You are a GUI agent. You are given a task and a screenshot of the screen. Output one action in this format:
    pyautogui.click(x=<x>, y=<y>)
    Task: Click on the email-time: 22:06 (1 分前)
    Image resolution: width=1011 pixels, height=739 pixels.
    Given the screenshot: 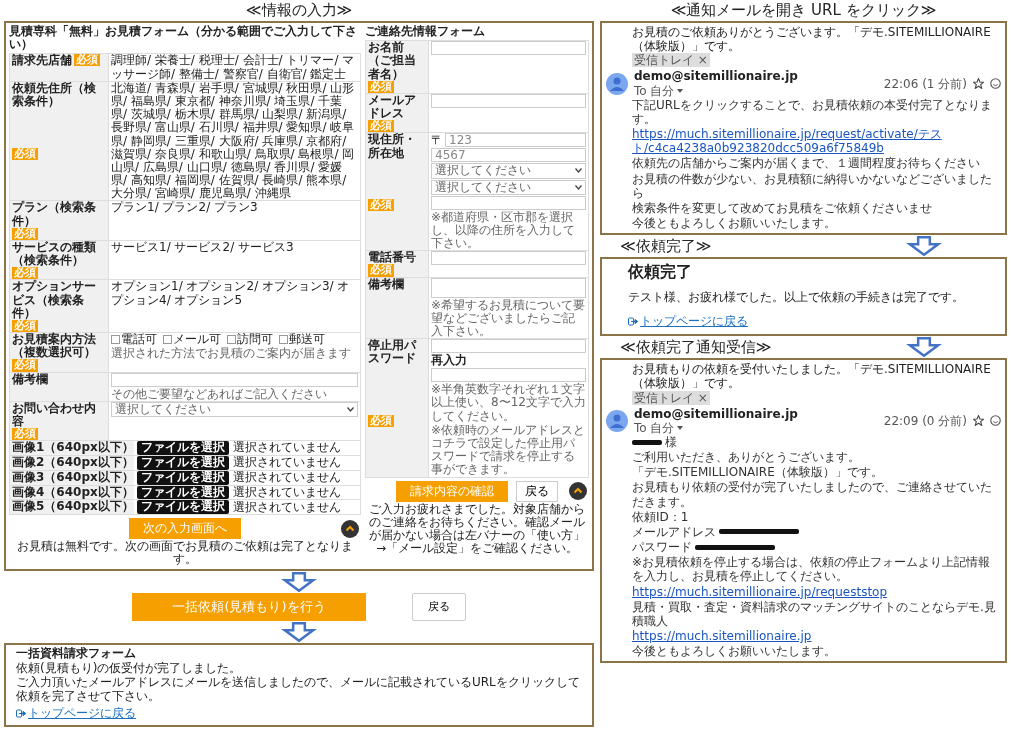 What is the action you would take?
    pyautogui.click(x=925, y=83)
    